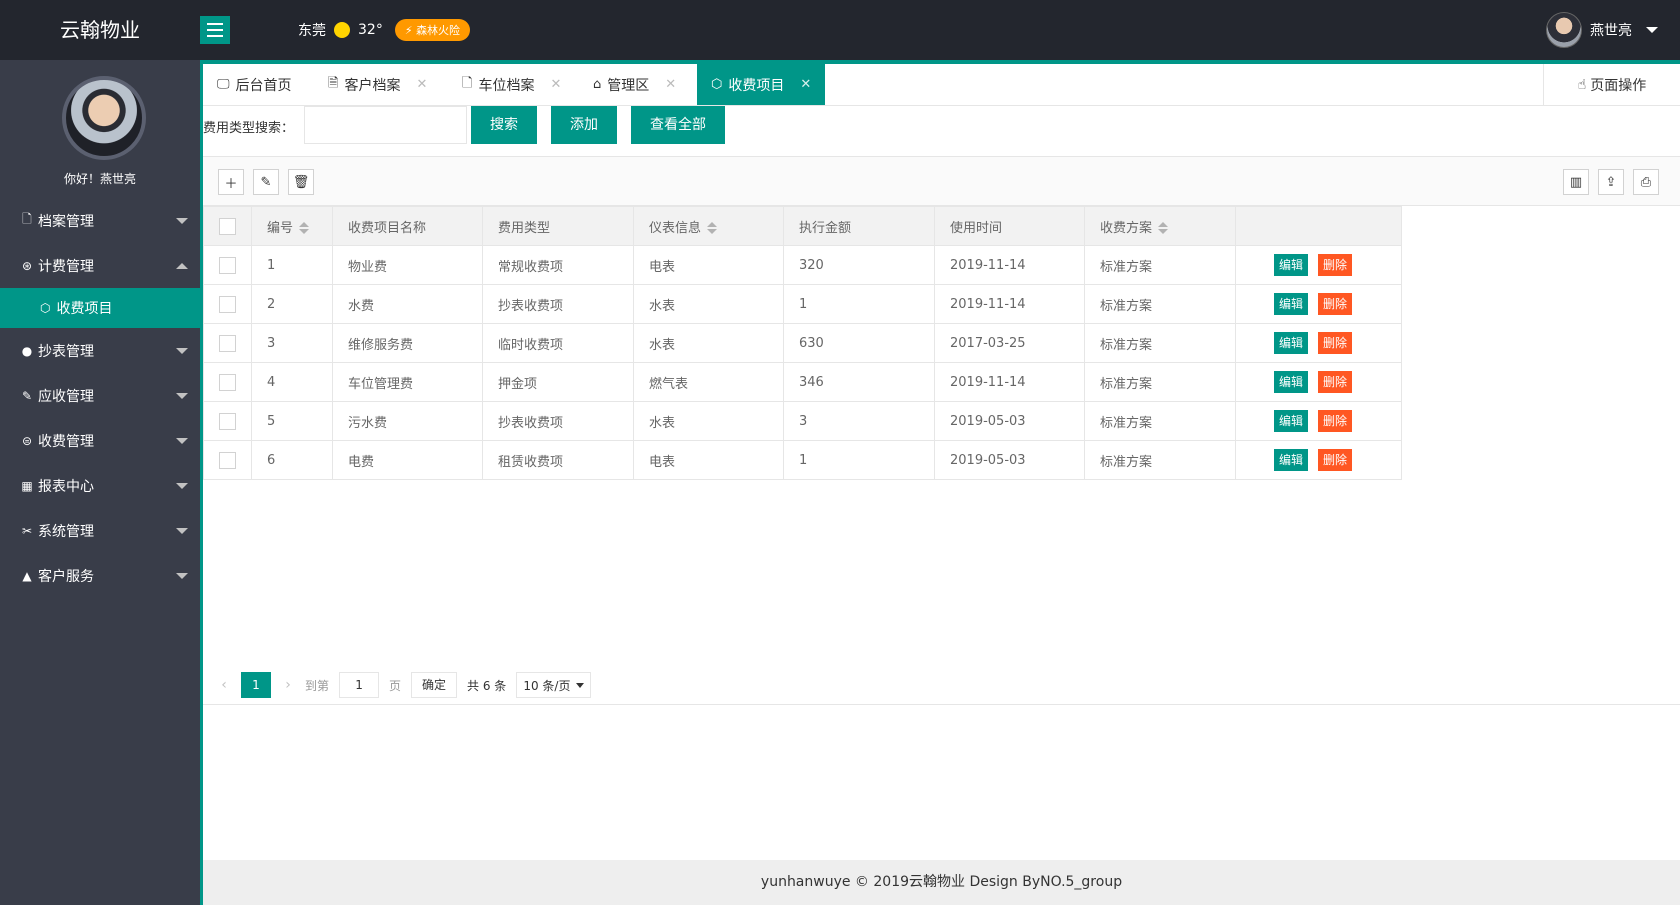 This screenshot has height=905, width=1680. I want to click on tab-parking-archive: 🗋 车位档案 ✕, so click(511, 84).